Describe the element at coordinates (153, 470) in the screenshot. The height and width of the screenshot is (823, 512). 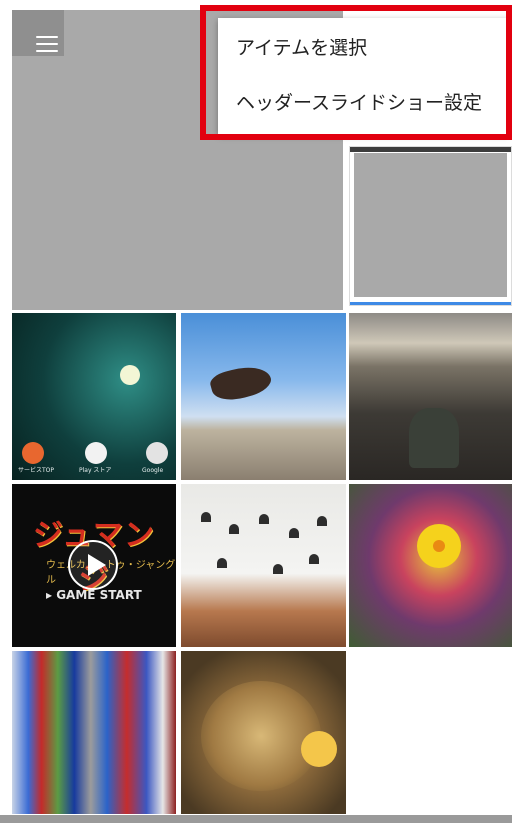
I see `app-label: Google` at that location.